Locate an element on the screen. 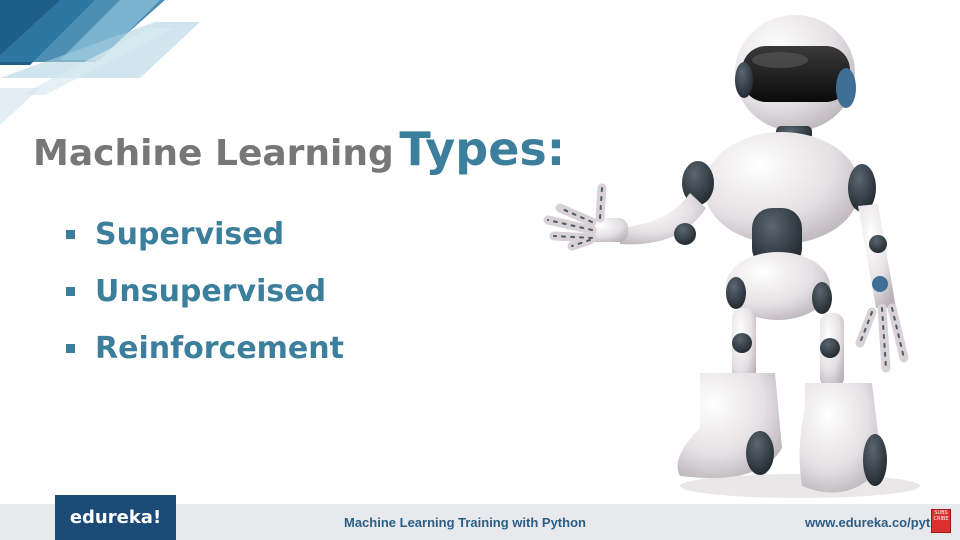 The image size is (960, 540). title-part-1: Machine Learning is located at coordinates (213, 153).